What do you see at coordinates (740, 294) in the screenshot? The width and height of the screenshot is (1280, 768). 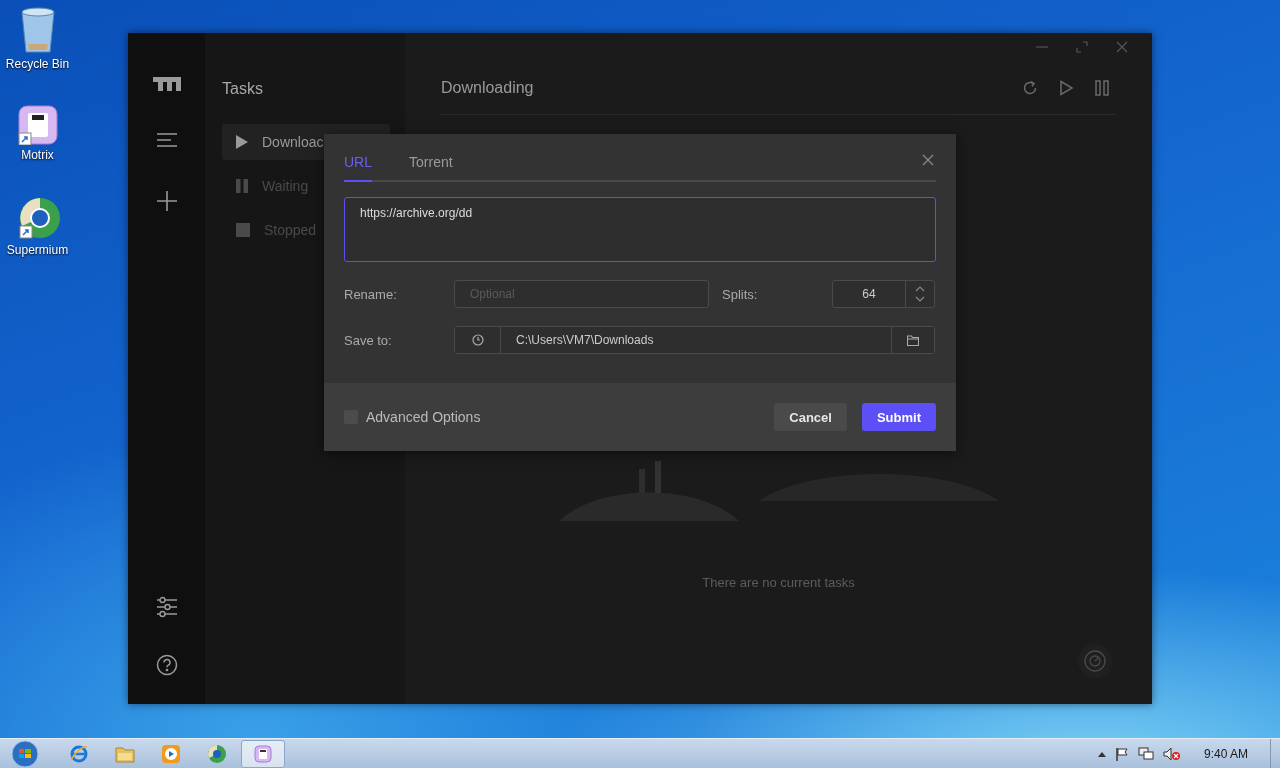 I see `field-label: Splits:` at bounding box center [740, 294].